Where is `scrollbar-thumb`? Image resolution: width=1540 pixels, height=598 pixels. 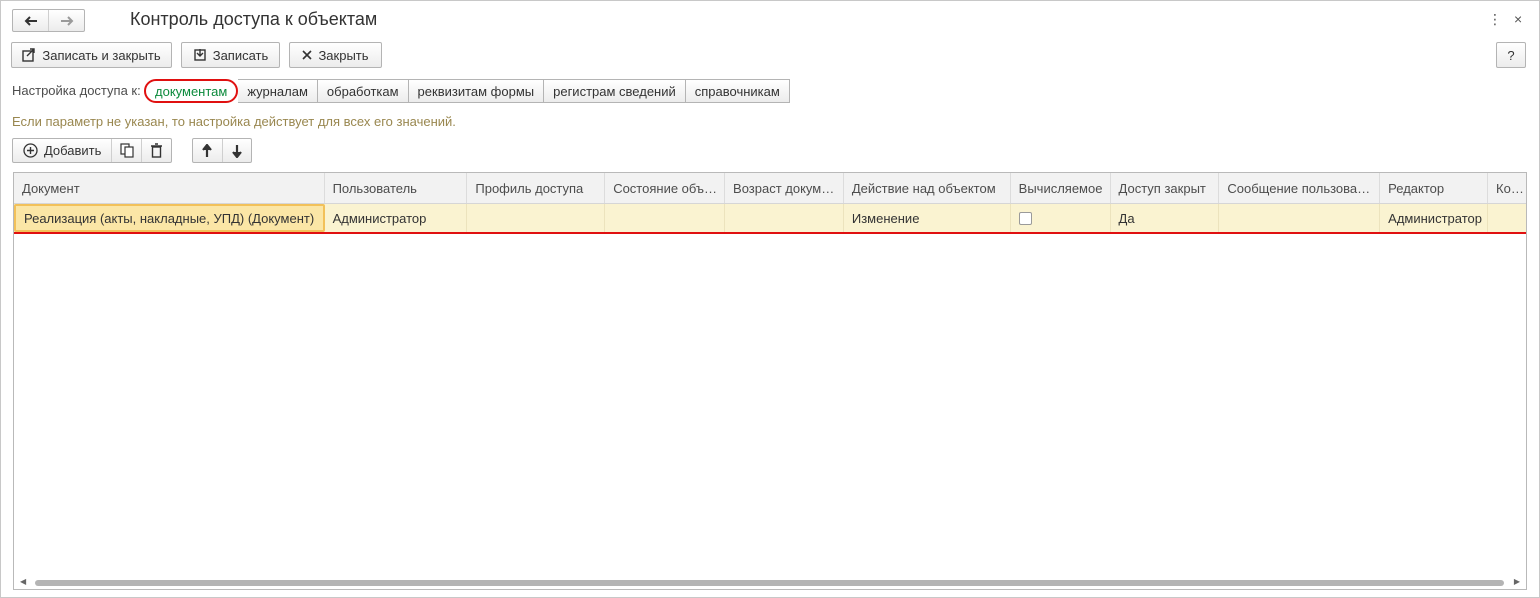 scrollbar-thumb is located at coordinates (769, 583).